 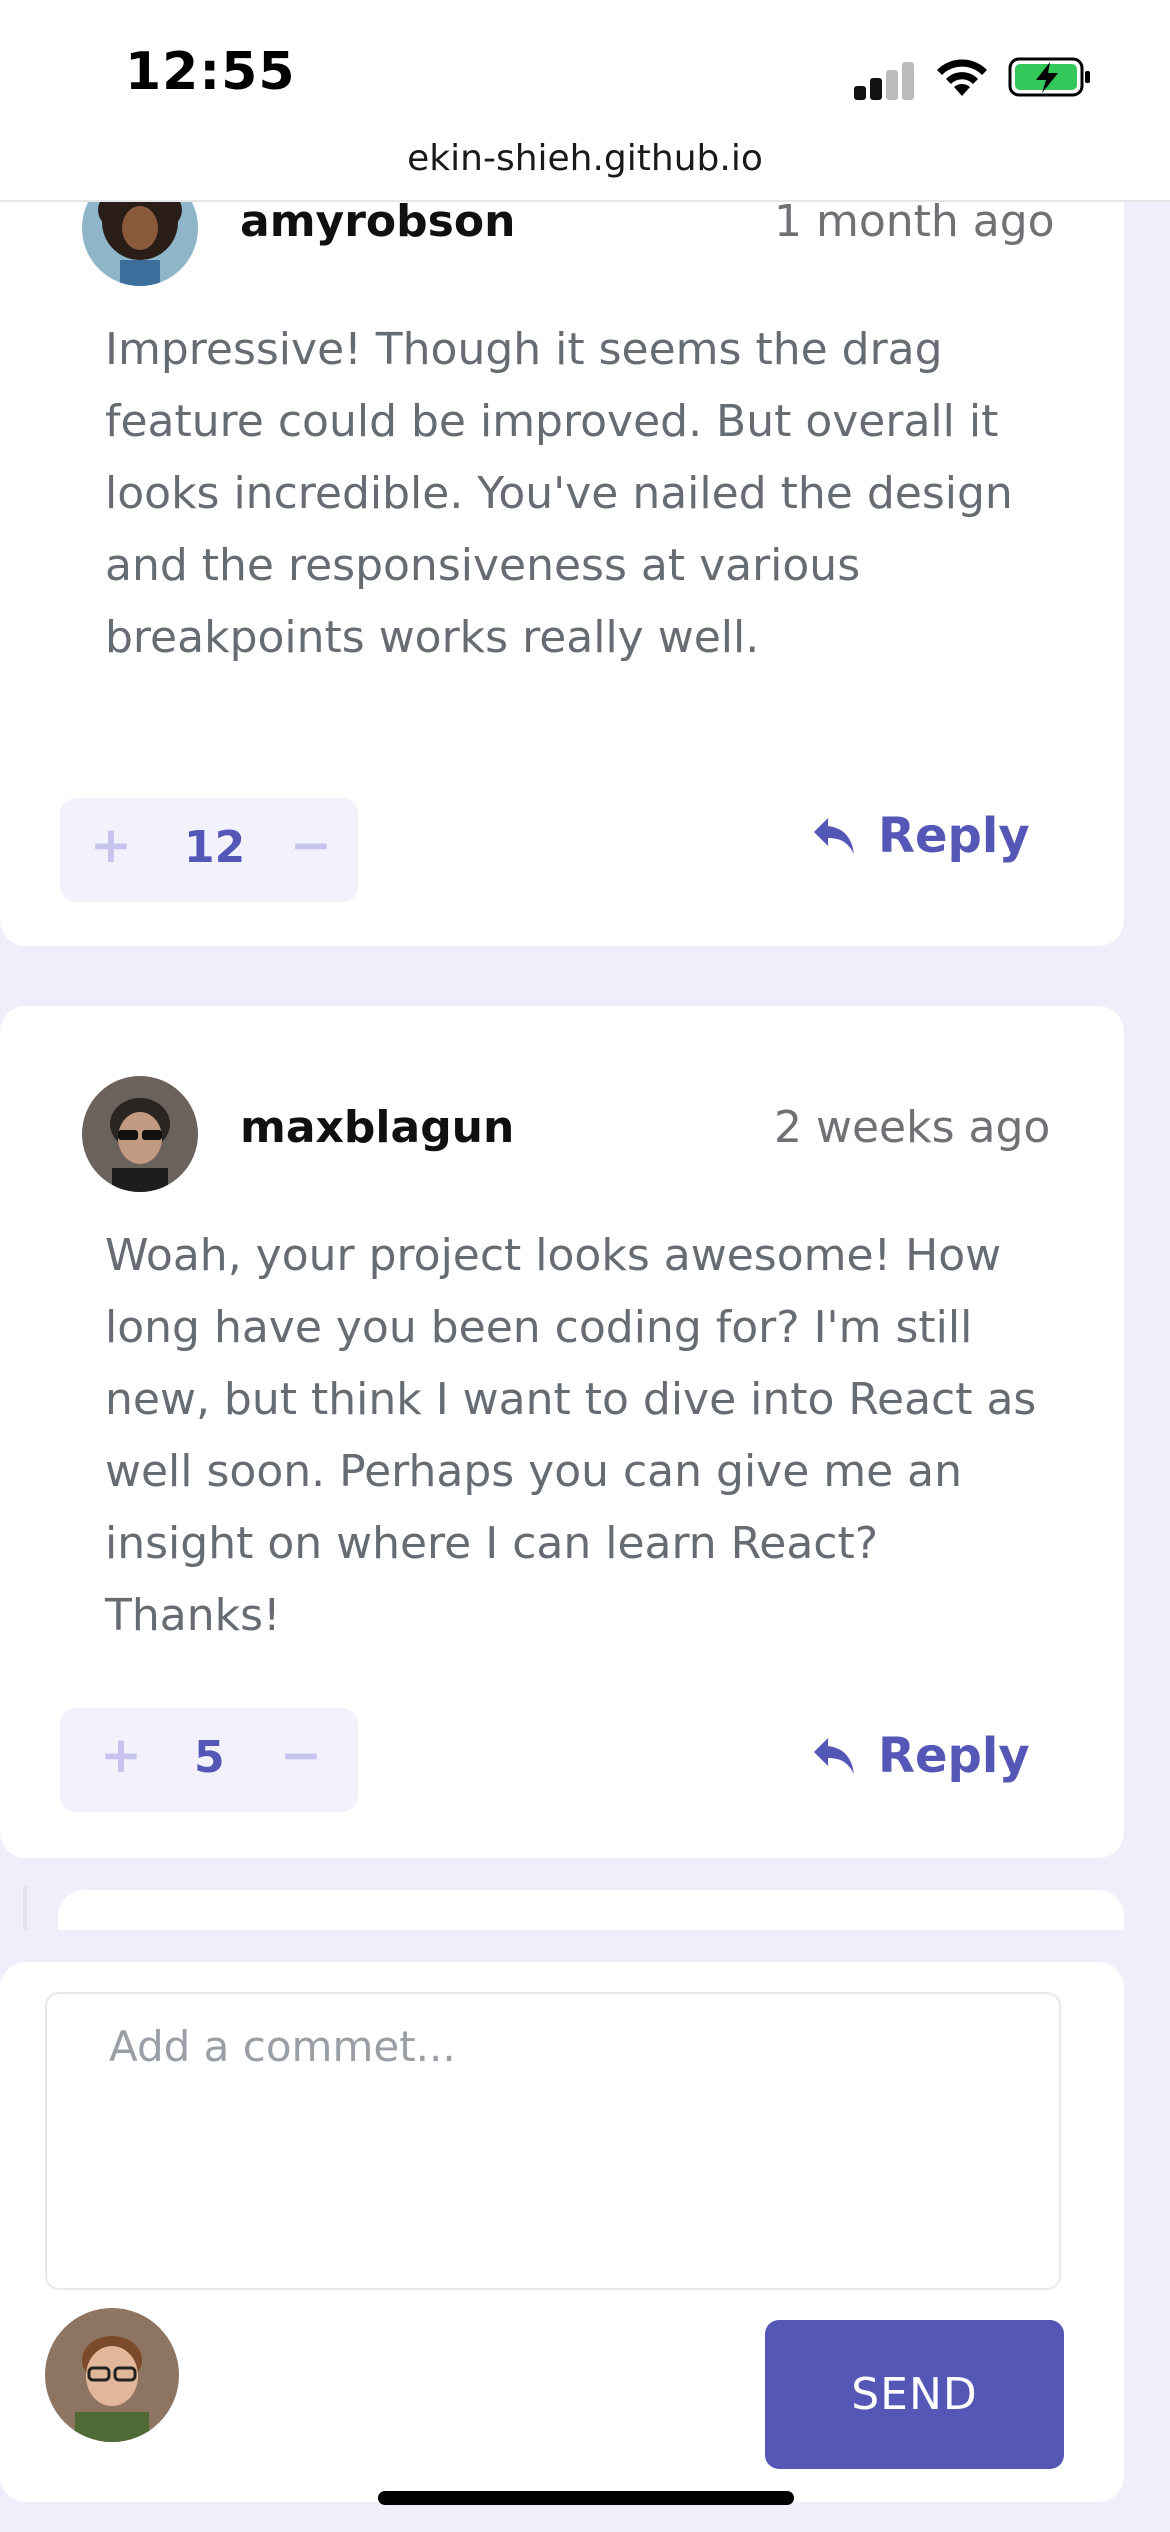 I want to click on comment-time-ago: 2 weeks ago, so click(x=912, y=1127).